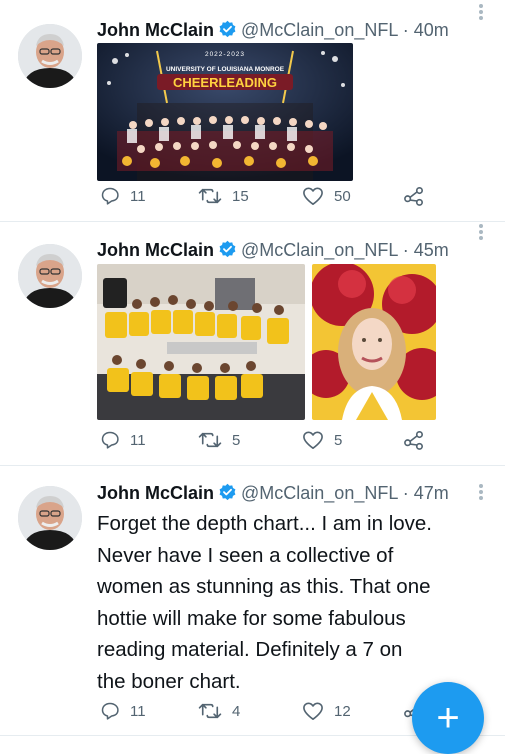 The height and width of the screenshot is (754, 505). Describe the element at coordinates (431, 30) in the screenshot. I see `timestamp: 40m` at that location.